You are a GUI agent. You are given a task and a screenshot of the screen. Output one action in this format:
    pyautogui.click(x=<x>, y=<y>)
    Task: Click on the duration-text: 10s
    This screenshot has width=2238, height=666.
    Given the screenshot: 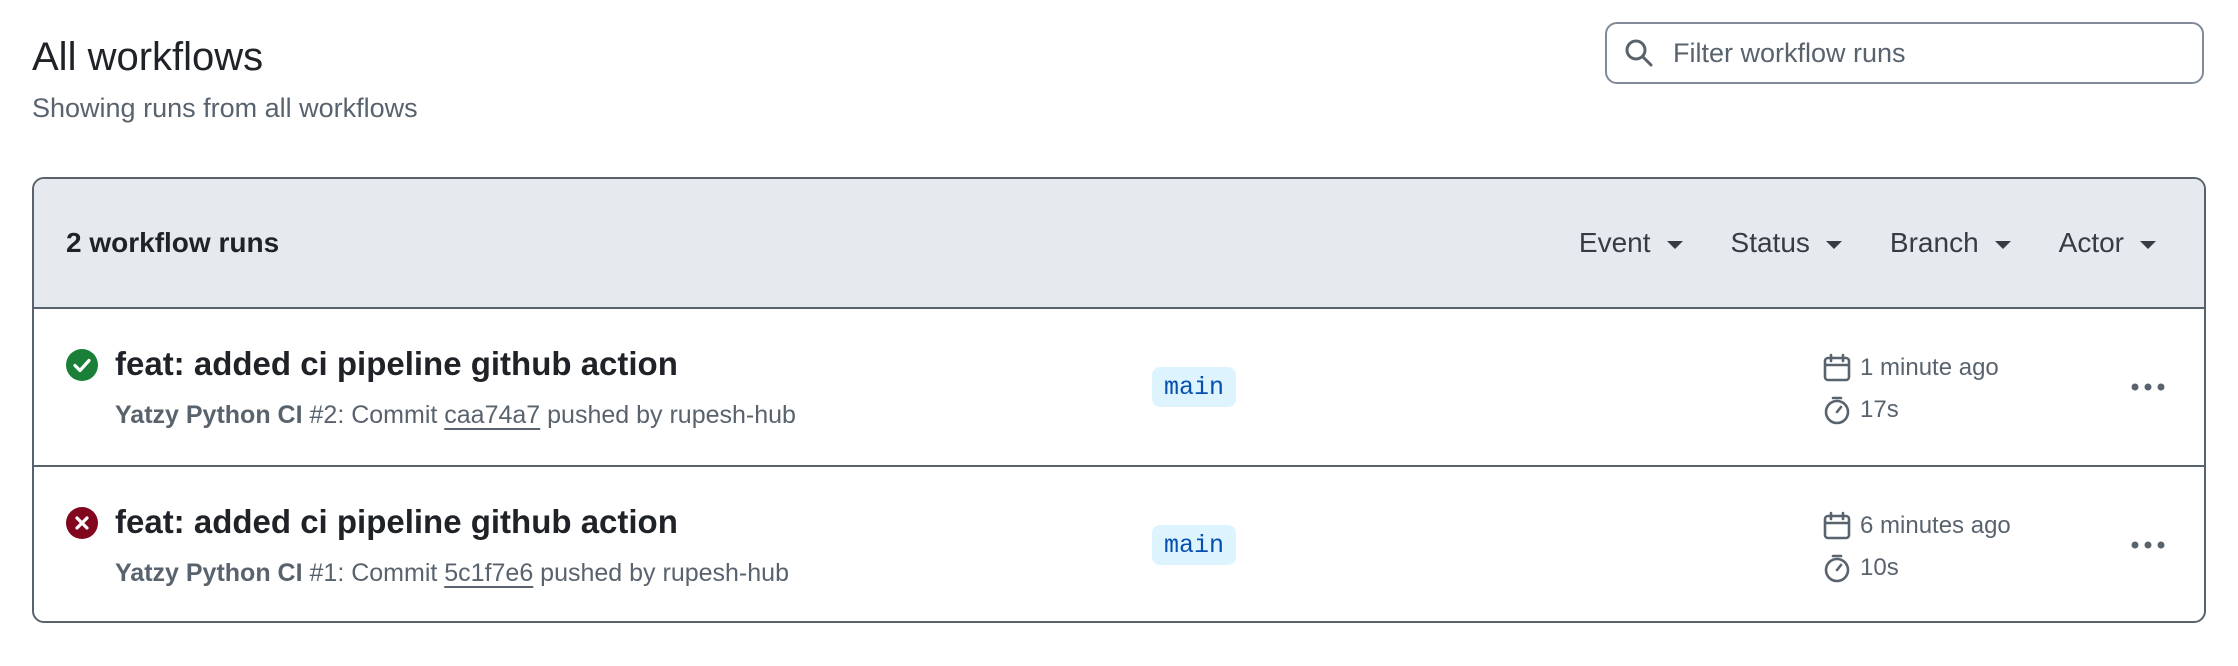 What is the action you would take?
    pyautogui.click(x=1879, y=567)
    